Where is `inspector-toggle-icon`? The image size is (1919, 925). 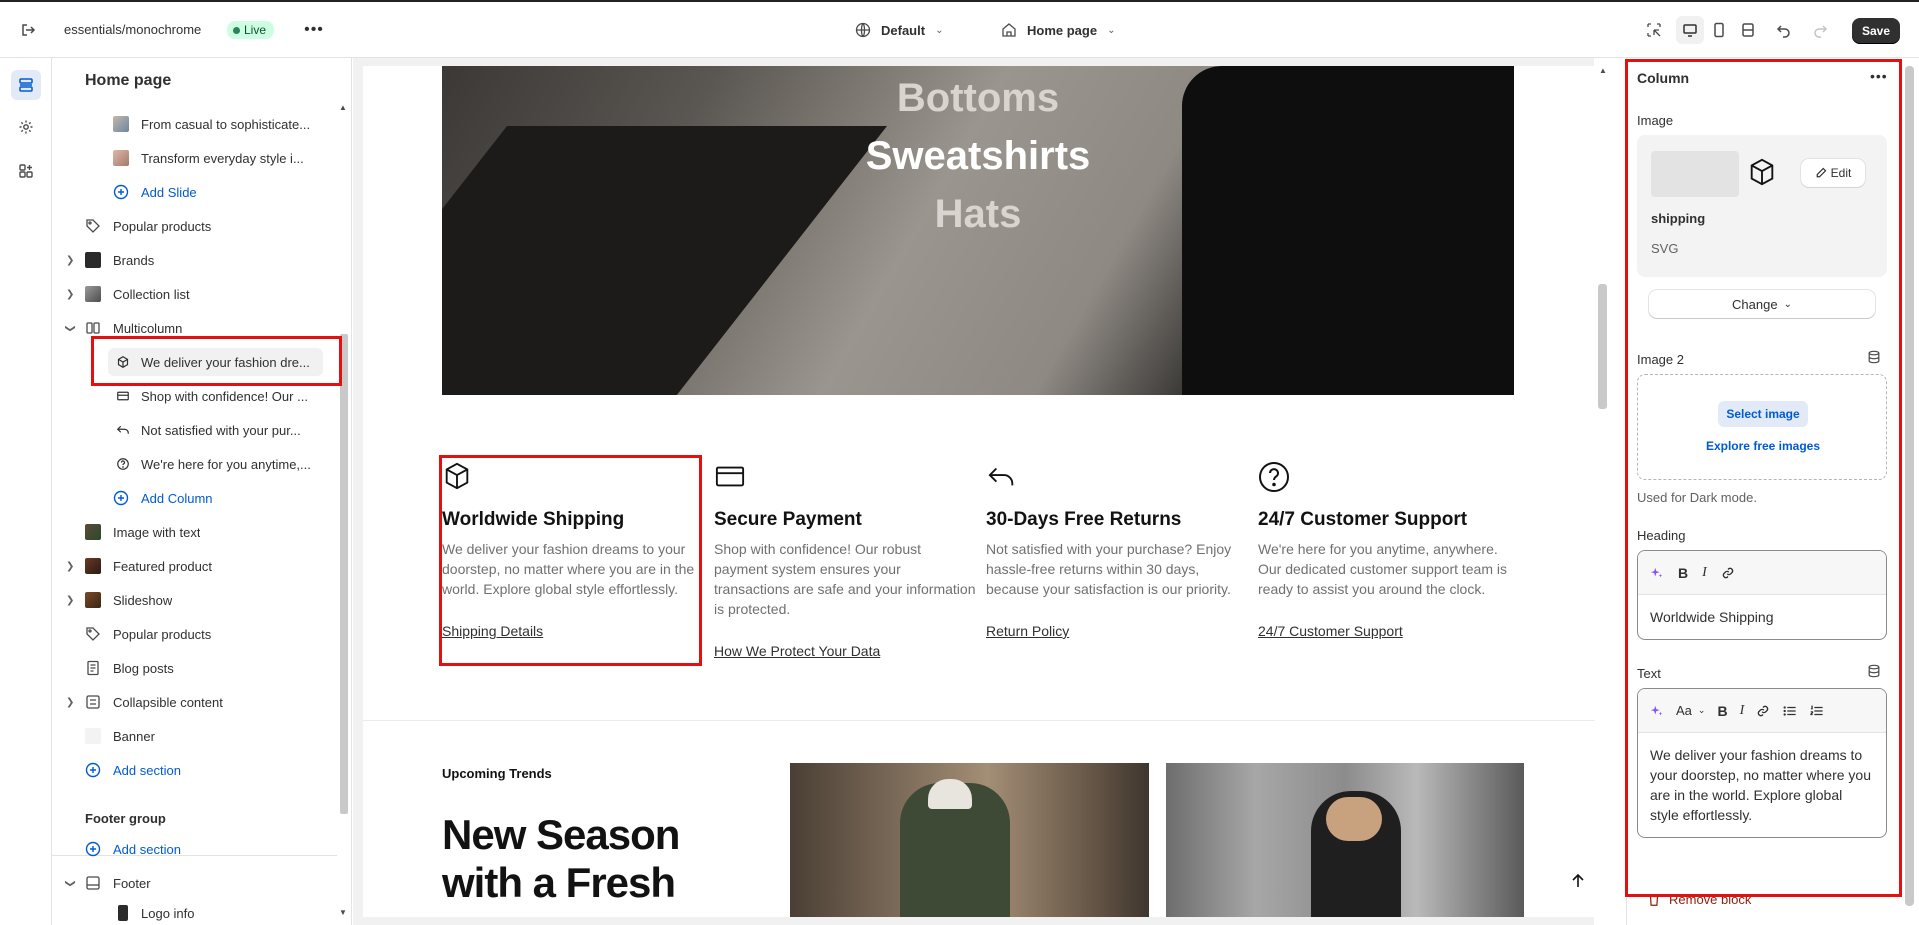 inspector-toggle-icon is located at coordinates (1654, 30).